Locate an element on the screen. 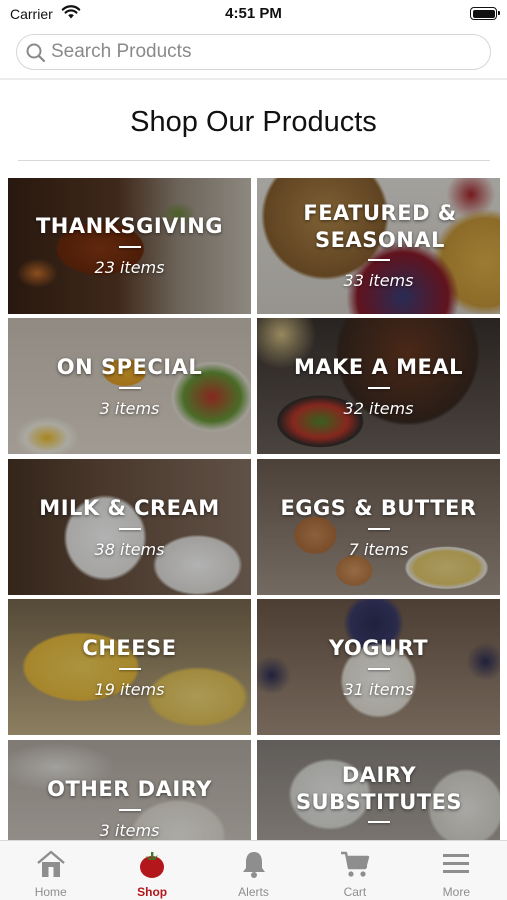 Image resolution: width=507 pixels, height=900 pixels. tab-home: Home is located at coordinates (50, 870).